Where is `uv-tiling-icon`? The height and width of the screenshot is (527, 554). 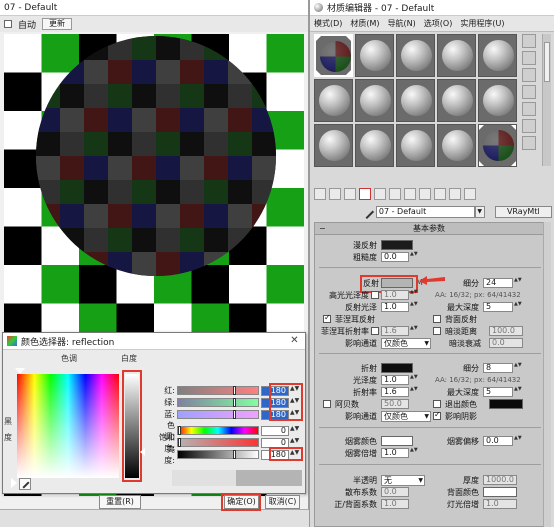
uv-tiling-icon is located at coordinates (529, 92).